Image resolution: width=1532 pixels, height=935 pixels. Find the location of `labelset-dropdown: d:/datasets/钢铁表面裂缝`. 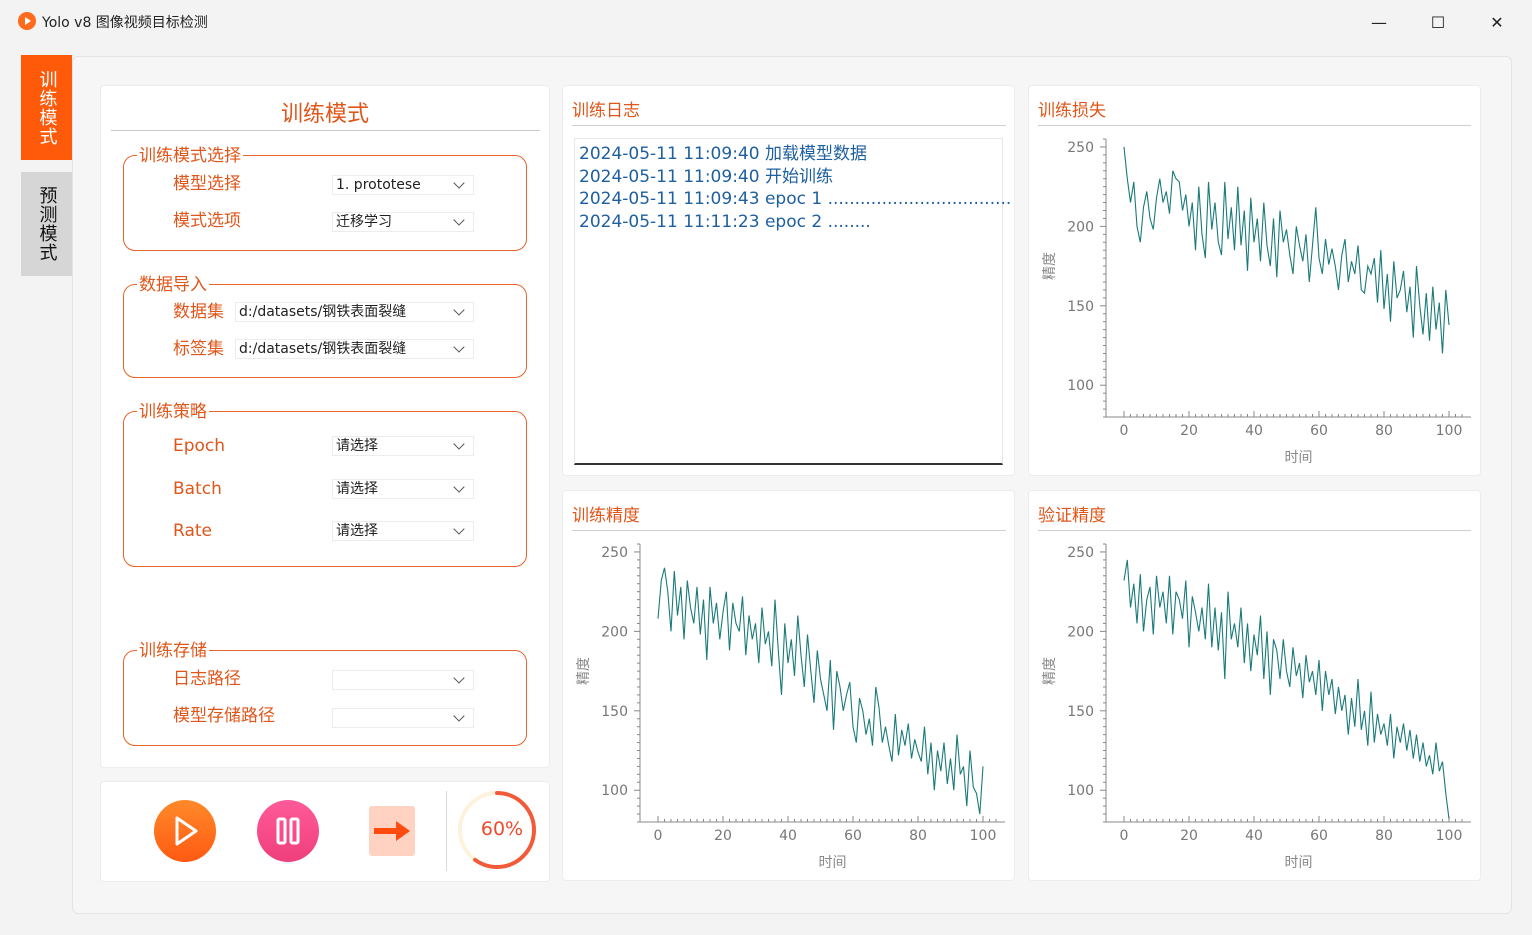

labelset-dropdown: d:/datasets/钢铁表面裂缝 is located at coordinates (354, 349).